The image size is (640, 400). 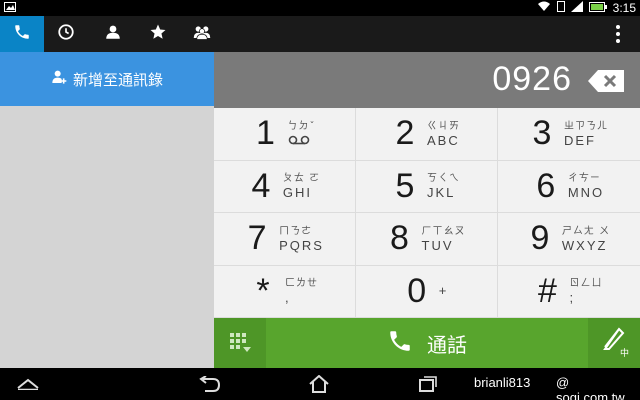 What do you see at coordinates (302, 141) in the screenshot?
I see `voicemail-icon` at bounding box center [302, 141].